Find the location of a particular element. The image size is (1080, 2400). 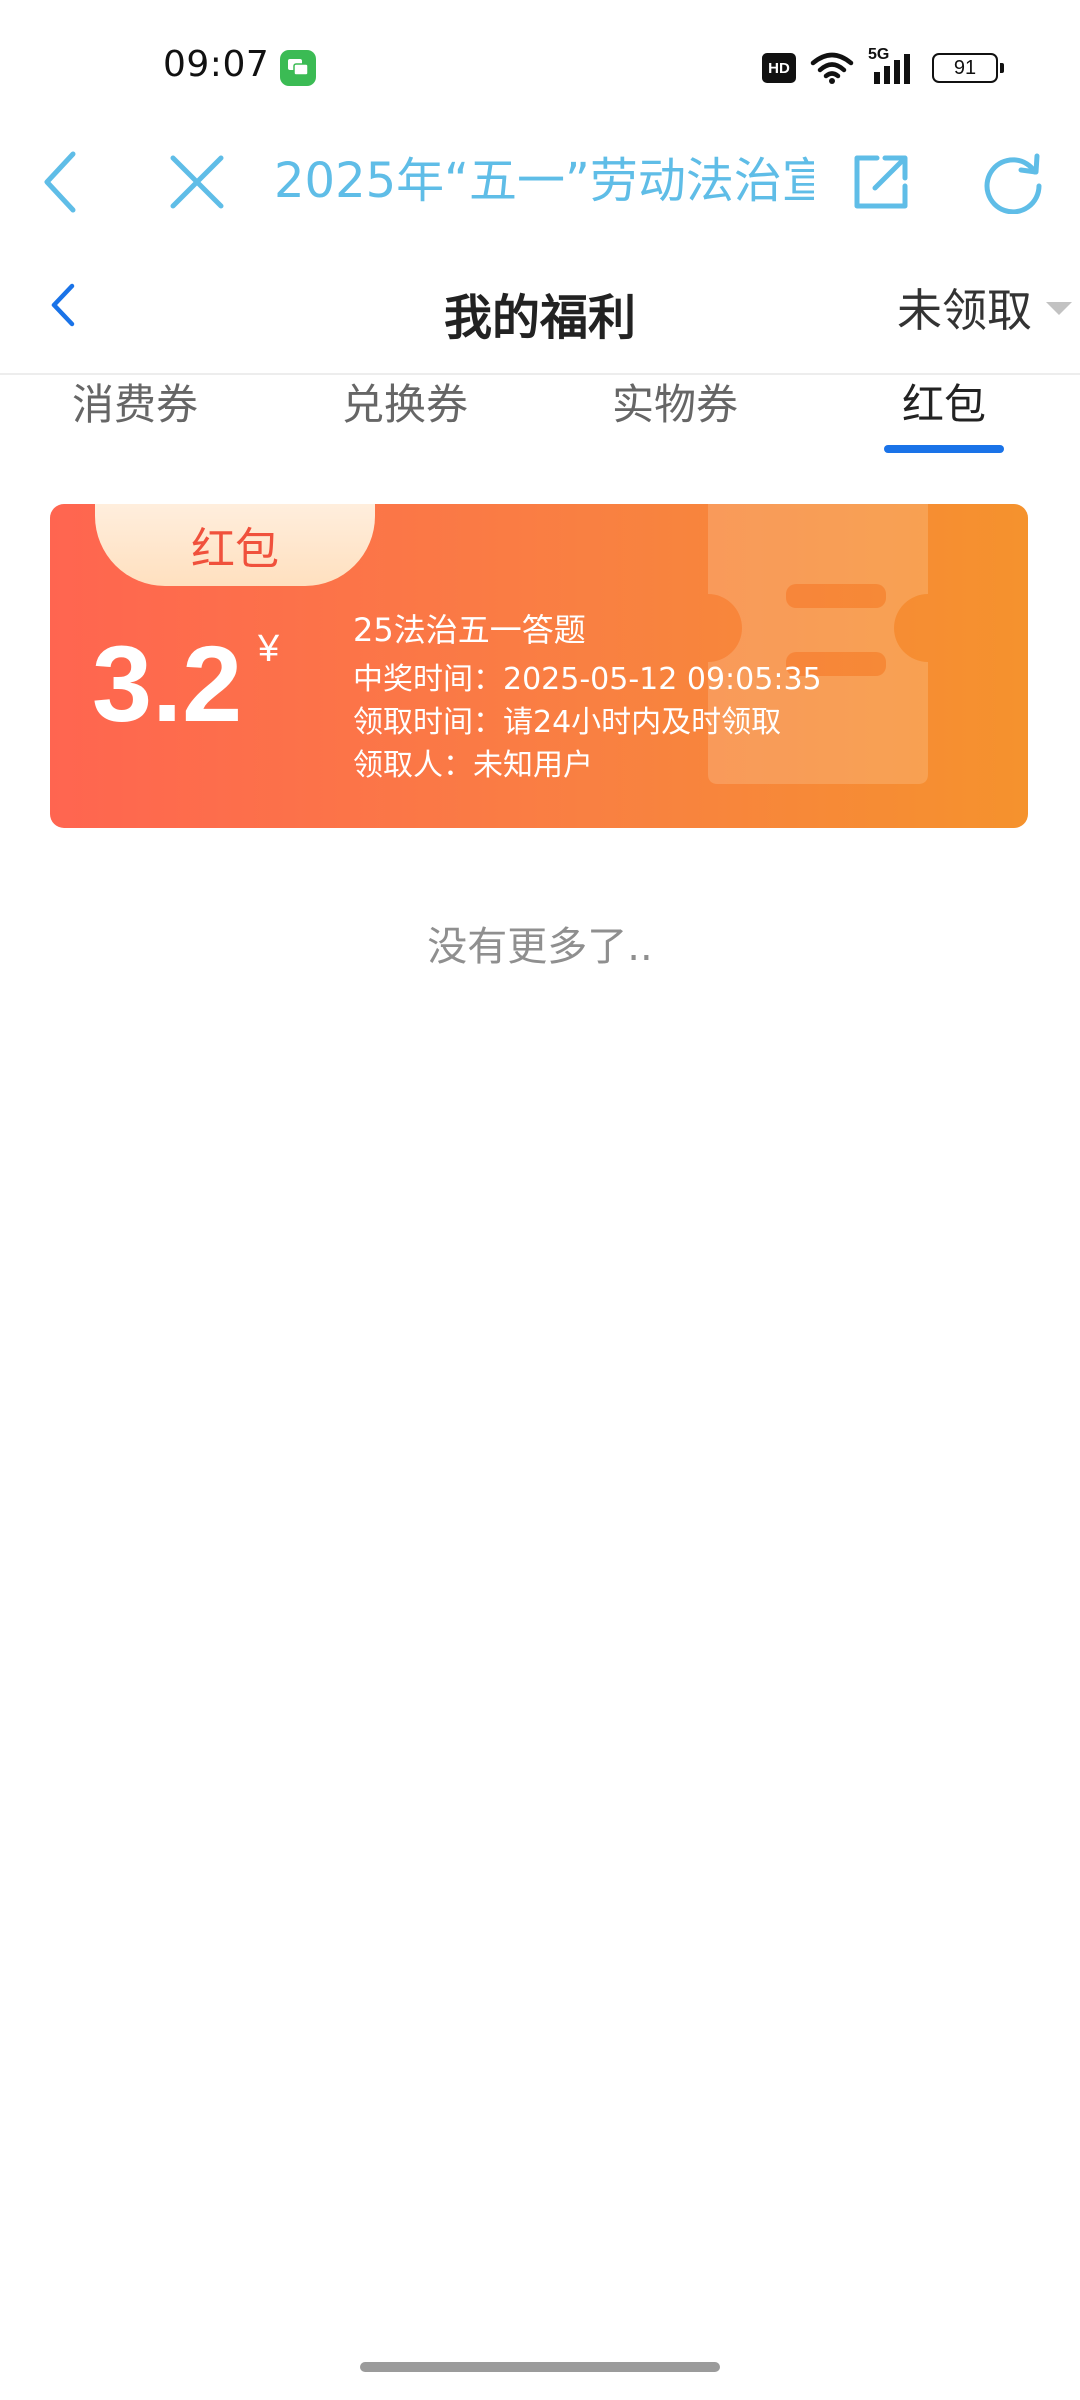

tab-physical-coupon: 实物券 is located at coordinates (675, 405).